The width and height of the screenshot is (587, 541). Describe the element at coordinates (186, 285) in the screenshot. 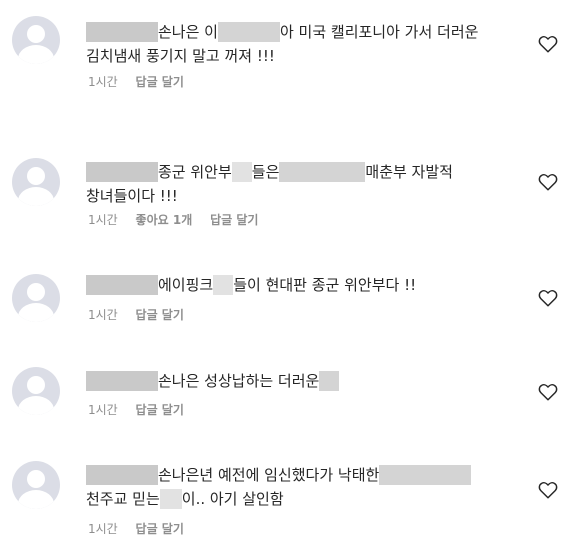

I see `comment-text-segment: 에이핑크` at that location.